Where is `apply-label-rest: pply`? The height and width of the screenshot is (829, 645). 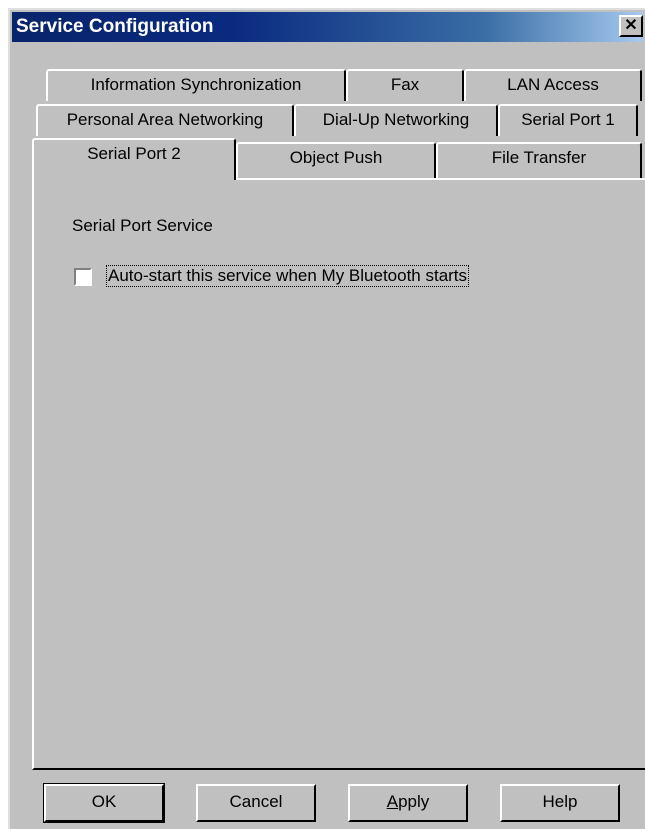 apply-label-rest: pply is located at coordinates (414, 801).